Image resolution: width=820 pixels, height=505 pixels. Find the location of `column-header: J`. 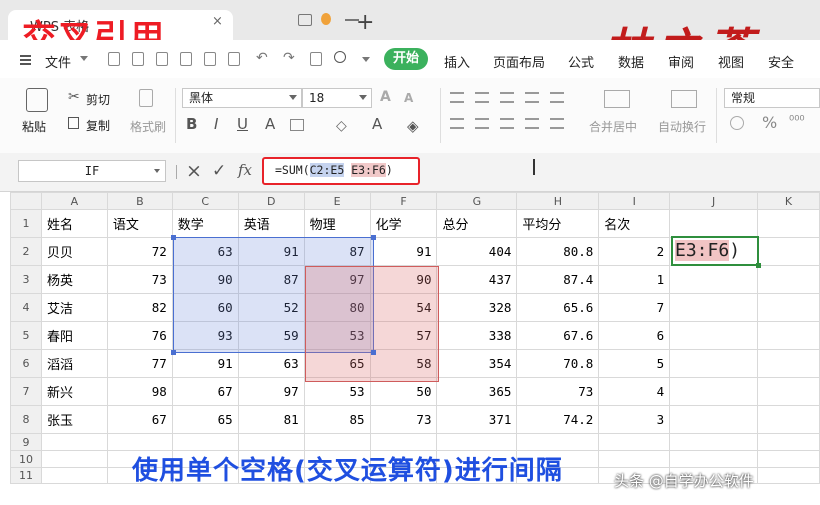

column-header: J is located at coordinates (714, 201).